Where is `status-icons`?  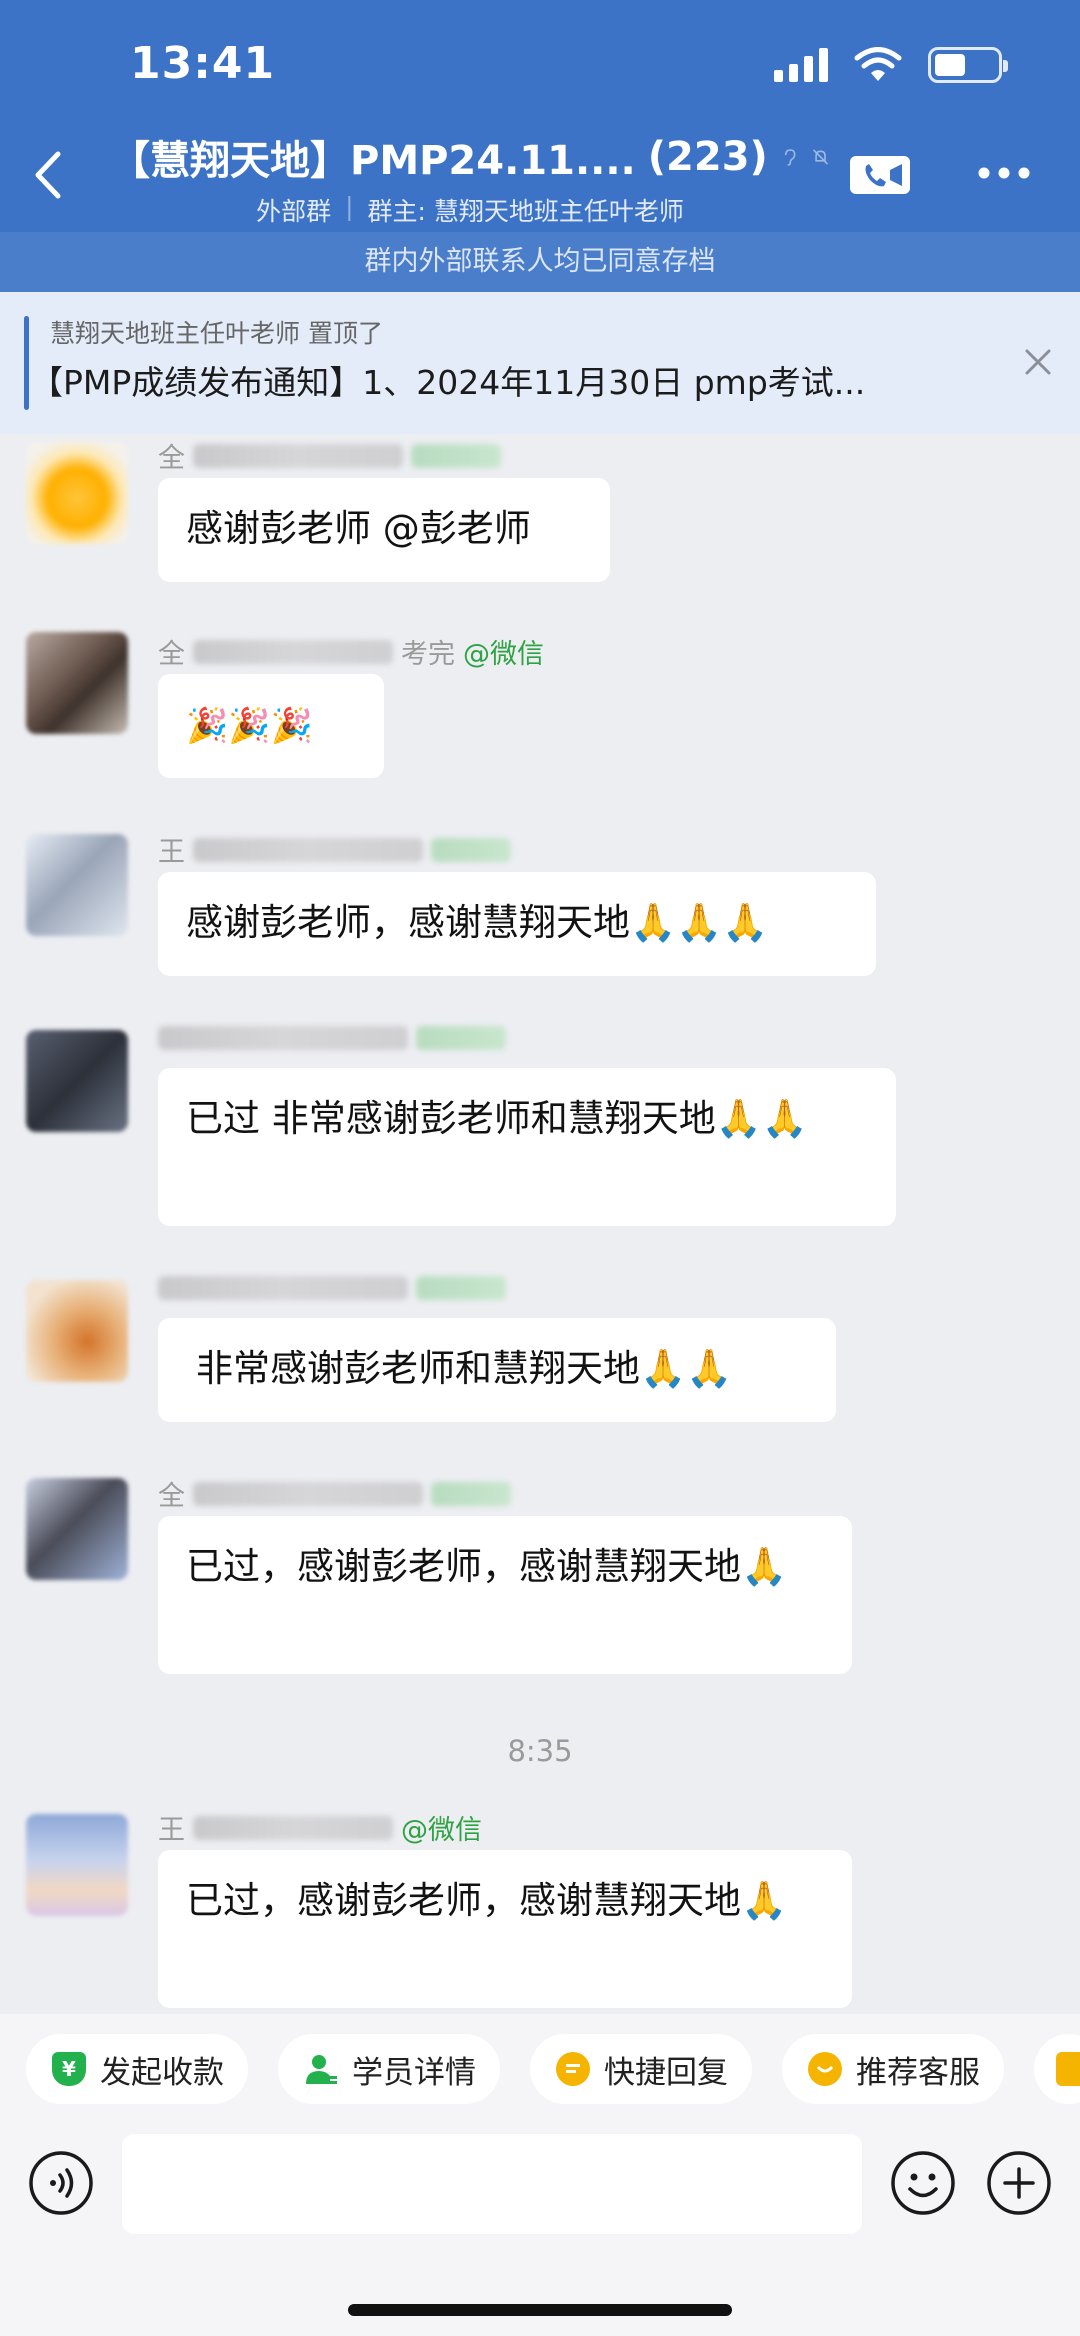
status-icons is located at coordinates (891, 65).